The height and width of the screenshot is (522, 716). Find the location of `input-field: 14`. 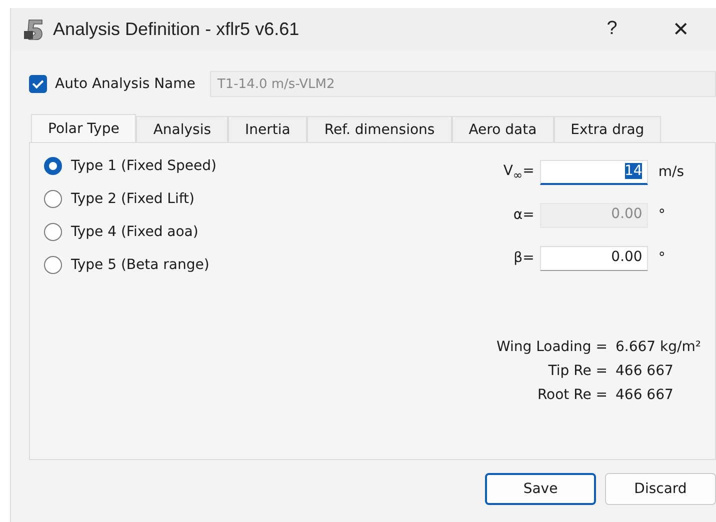

input-field: 14 is located at coordinates (594, 172).